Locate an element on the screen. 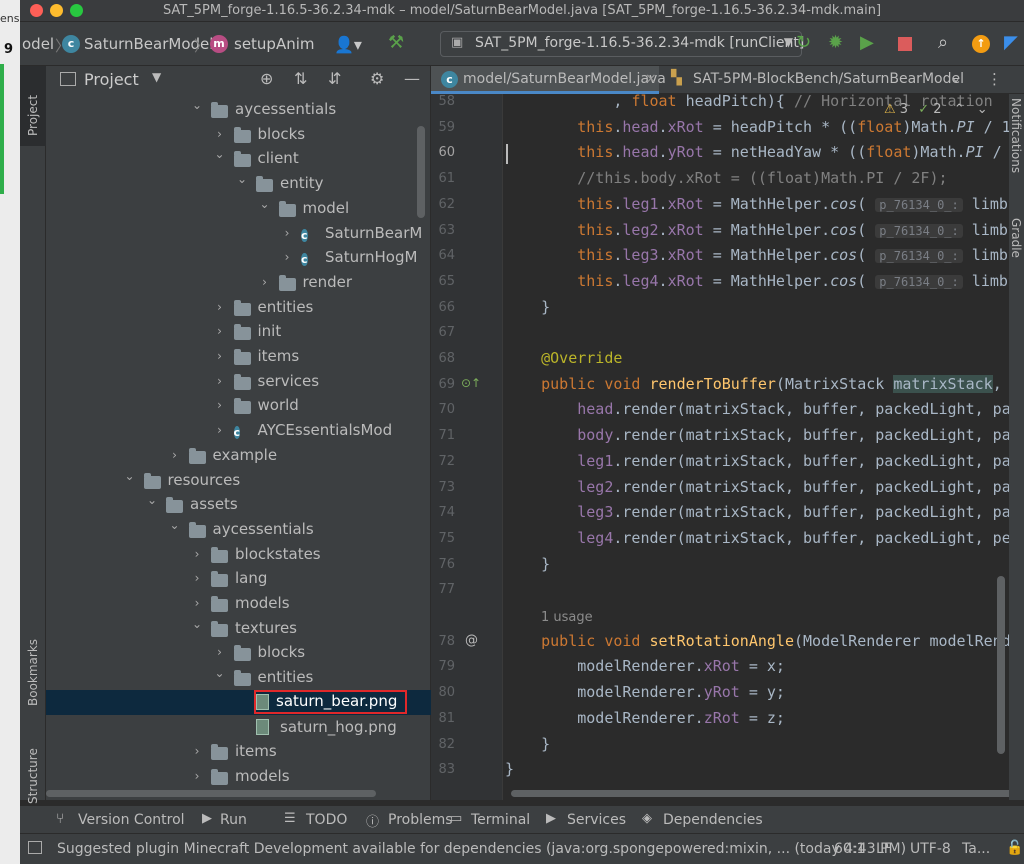  tree-item: ⌄ entity is located at coordinates (238, 183).